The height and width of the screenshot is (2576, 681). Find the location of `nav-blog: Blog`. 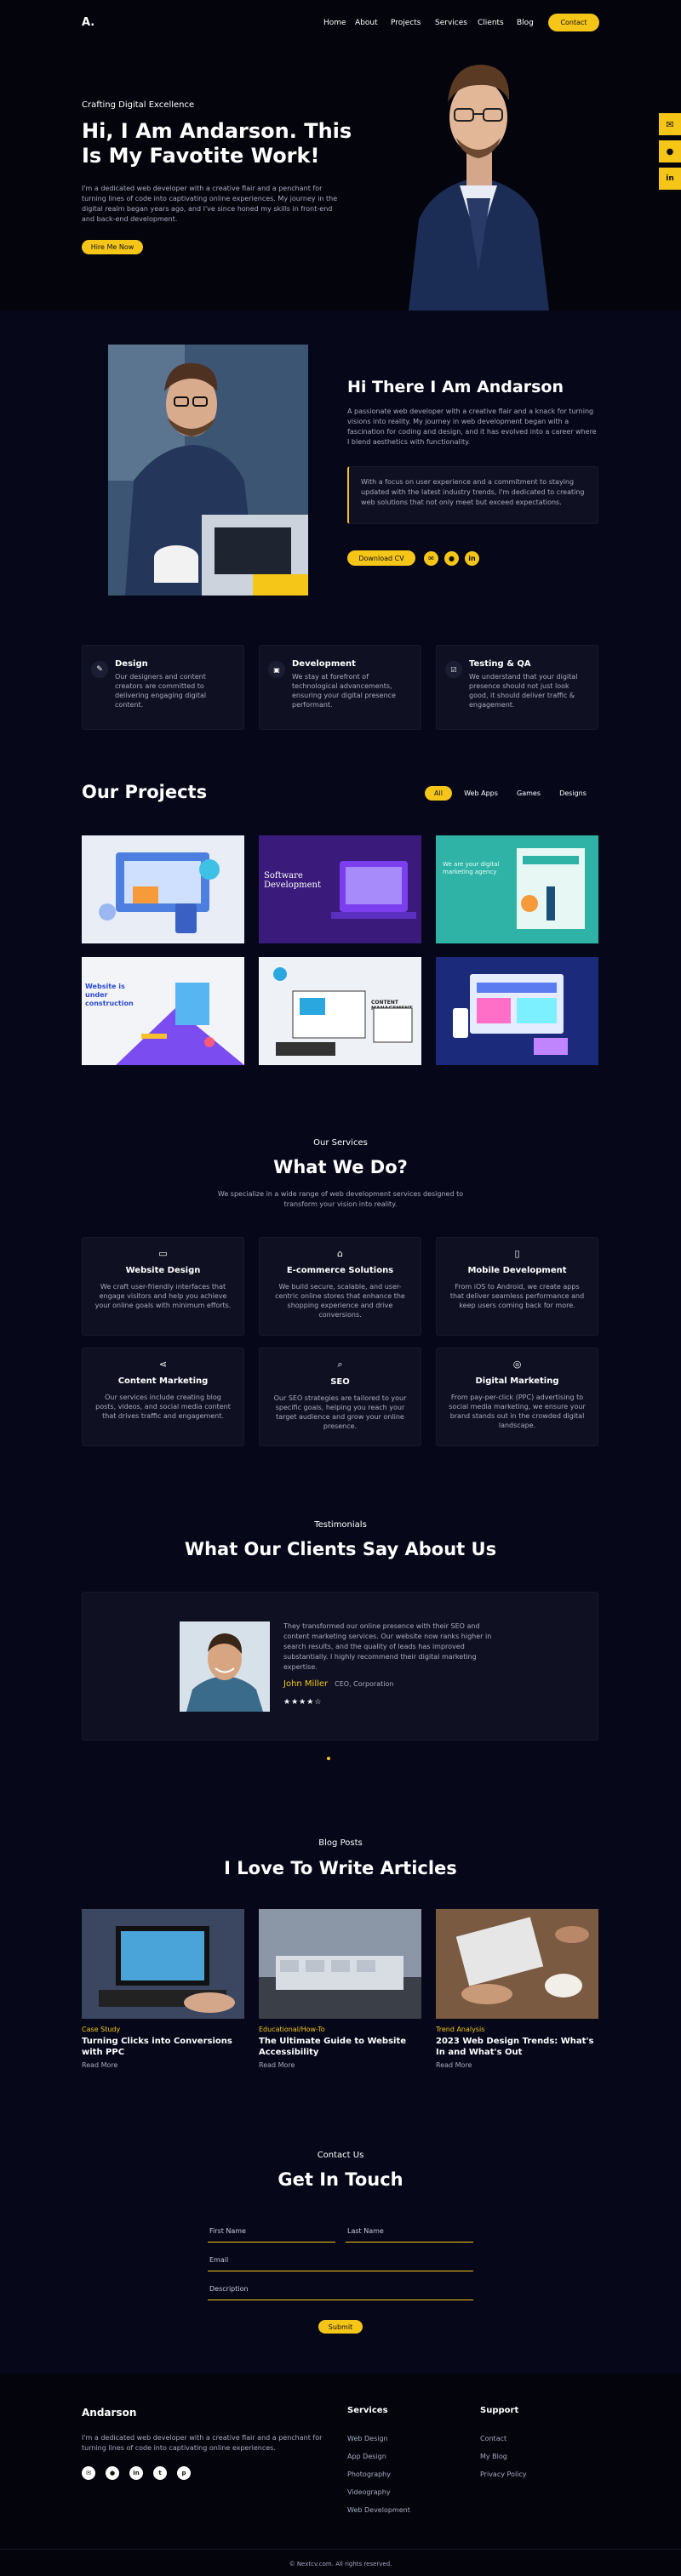

nav-blog: Blog is located at coordinates (529, 23).